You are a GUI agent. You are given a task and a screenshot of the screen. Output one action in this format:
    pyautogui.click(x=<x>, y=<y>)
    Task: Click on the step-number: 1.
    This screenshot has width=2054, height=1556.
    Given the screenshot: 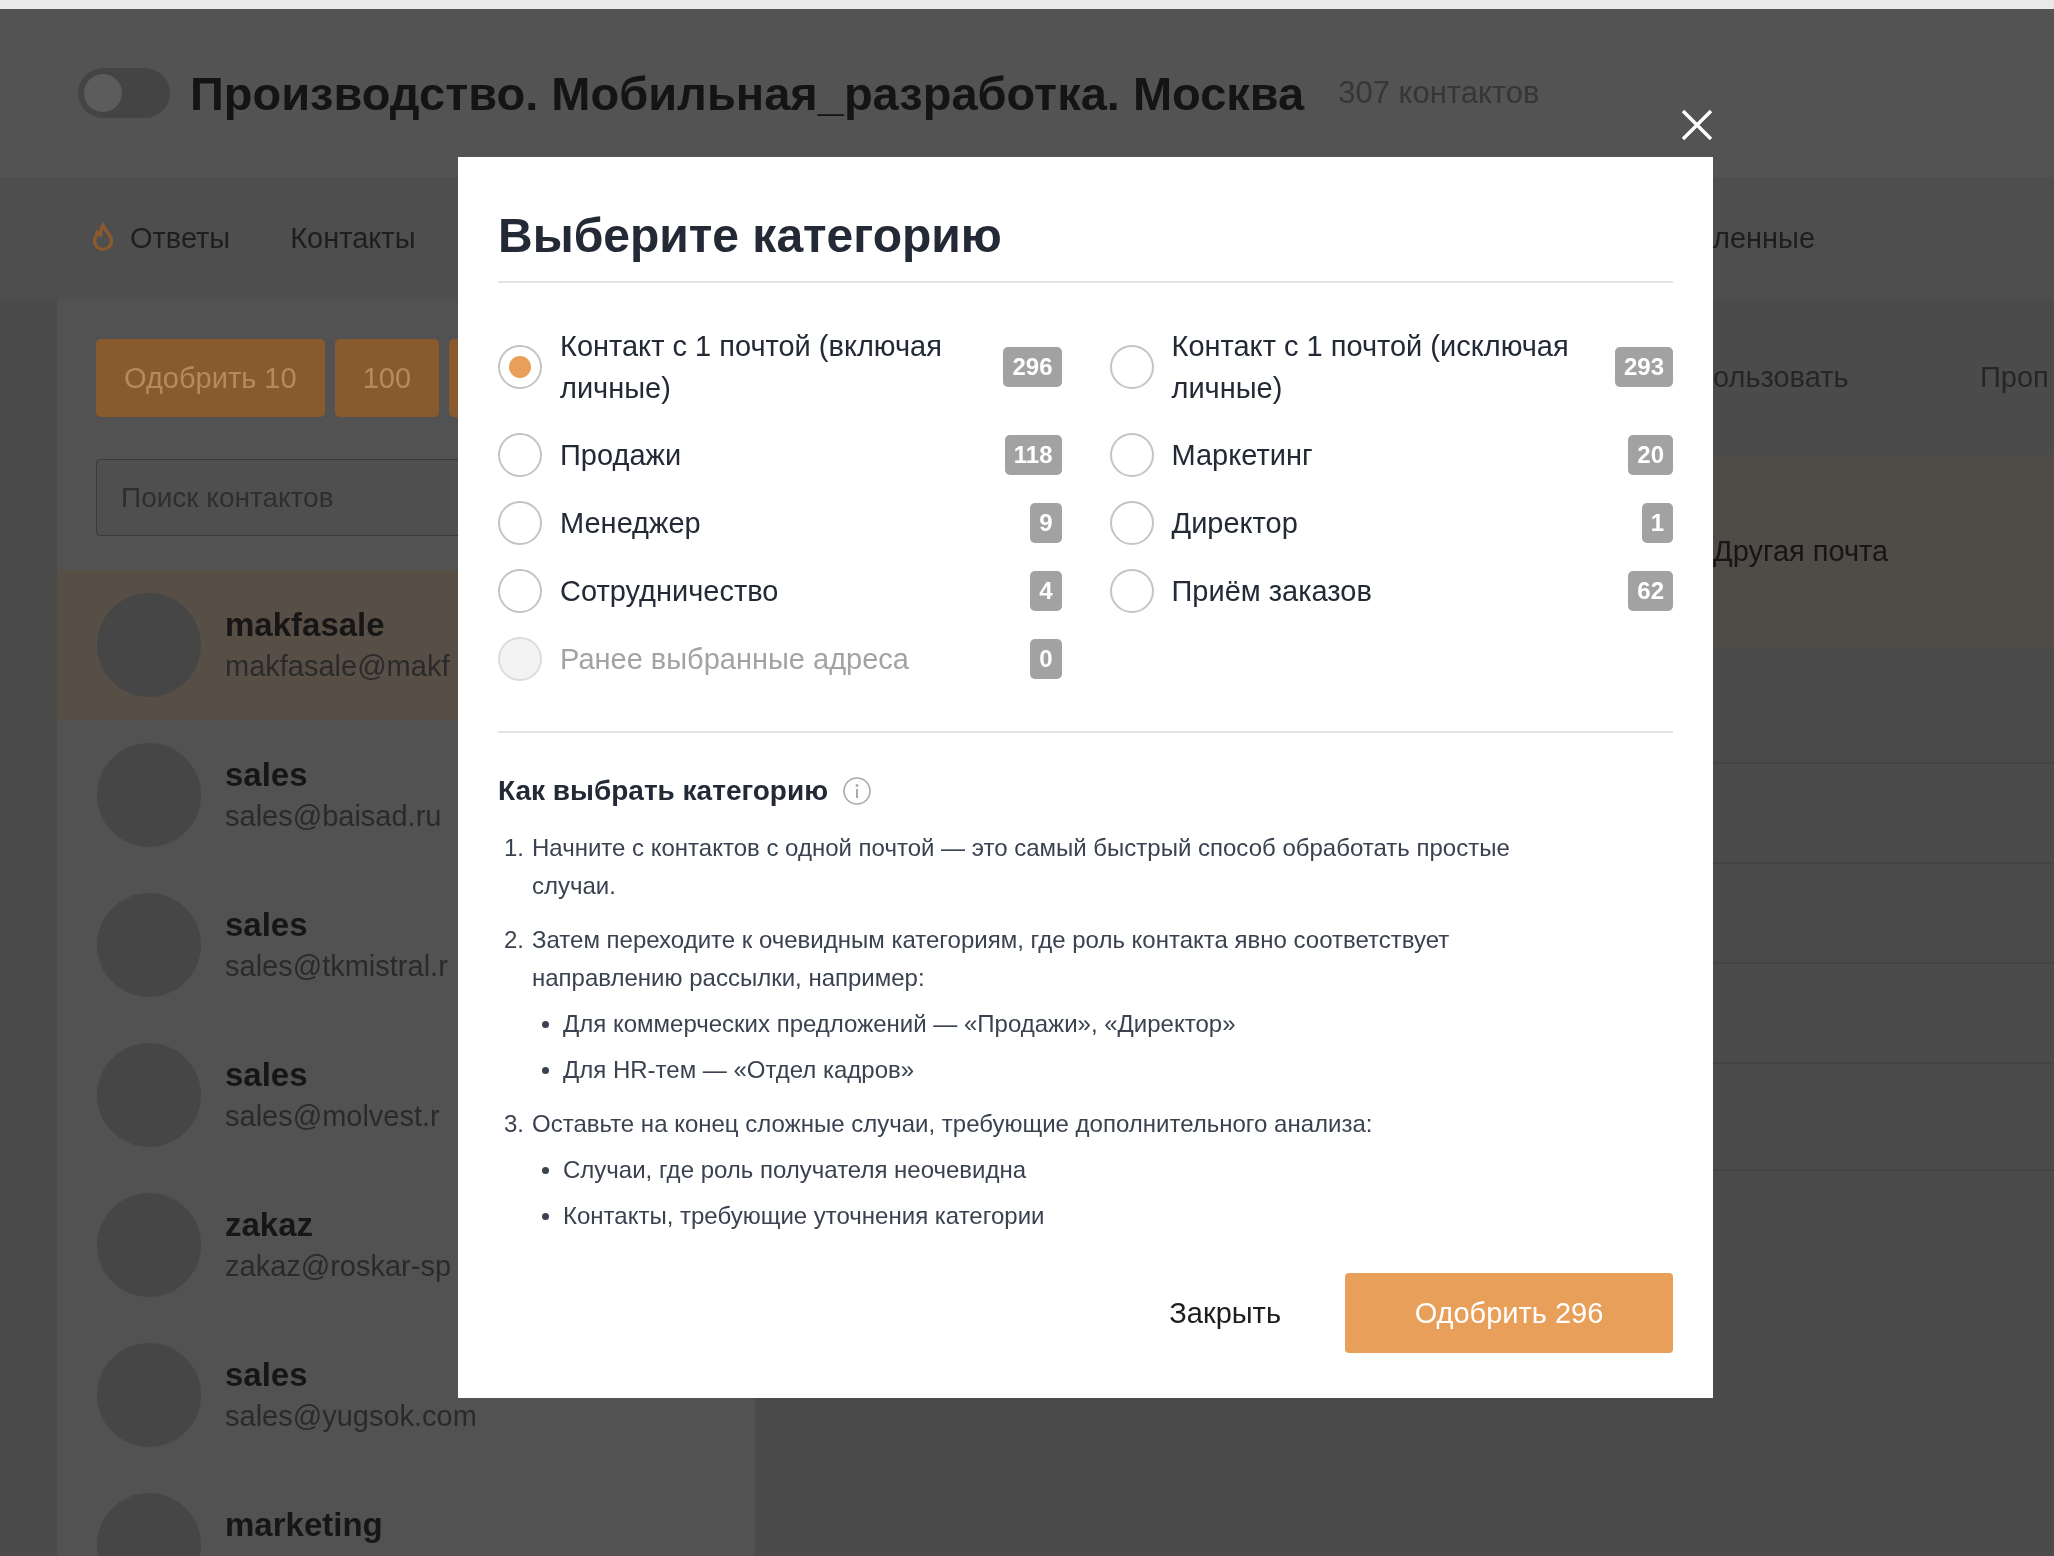 What is the action you would take?
    pyautogui.click(x=514, y=848)
    